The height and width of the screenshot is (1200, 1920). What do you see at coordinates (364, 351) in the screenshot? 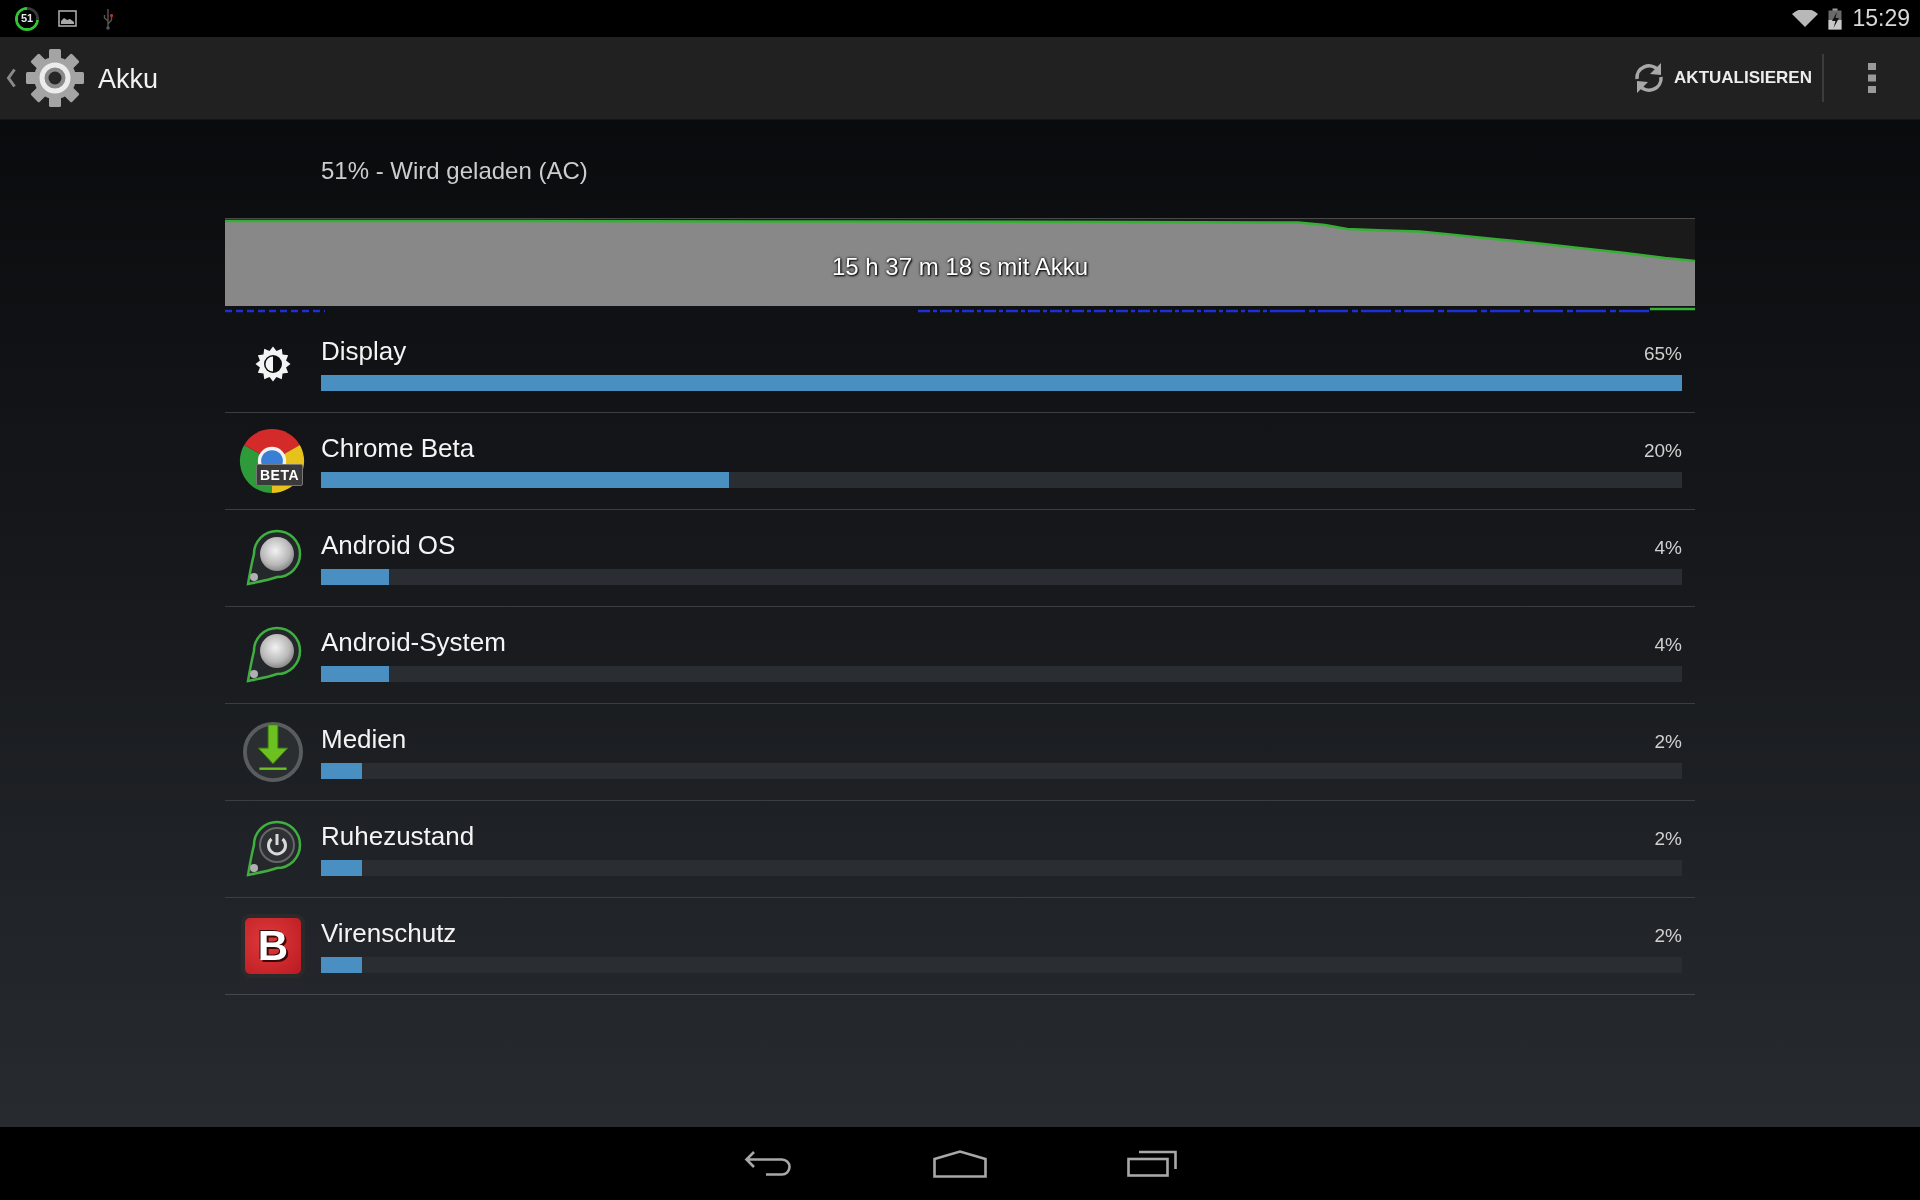
I see `app-name: Display` at bounding box center [364, 351].